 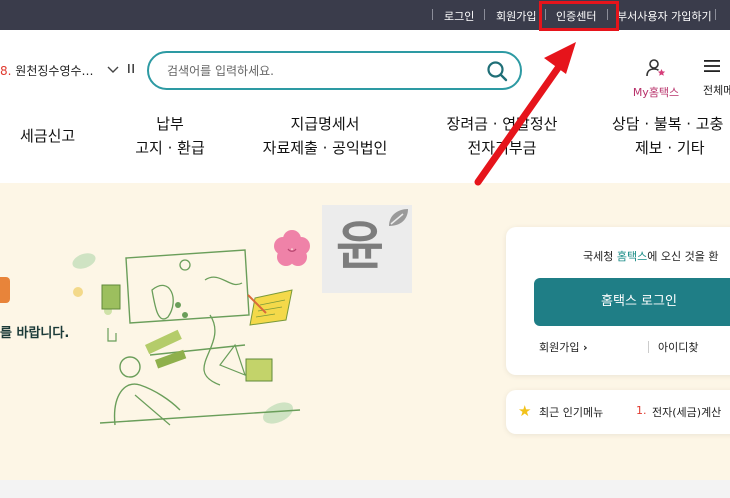 What do you see at coordinates (398, 220) in the screenshot?
I see `leaf-icon` at bounding box center [398, 220].